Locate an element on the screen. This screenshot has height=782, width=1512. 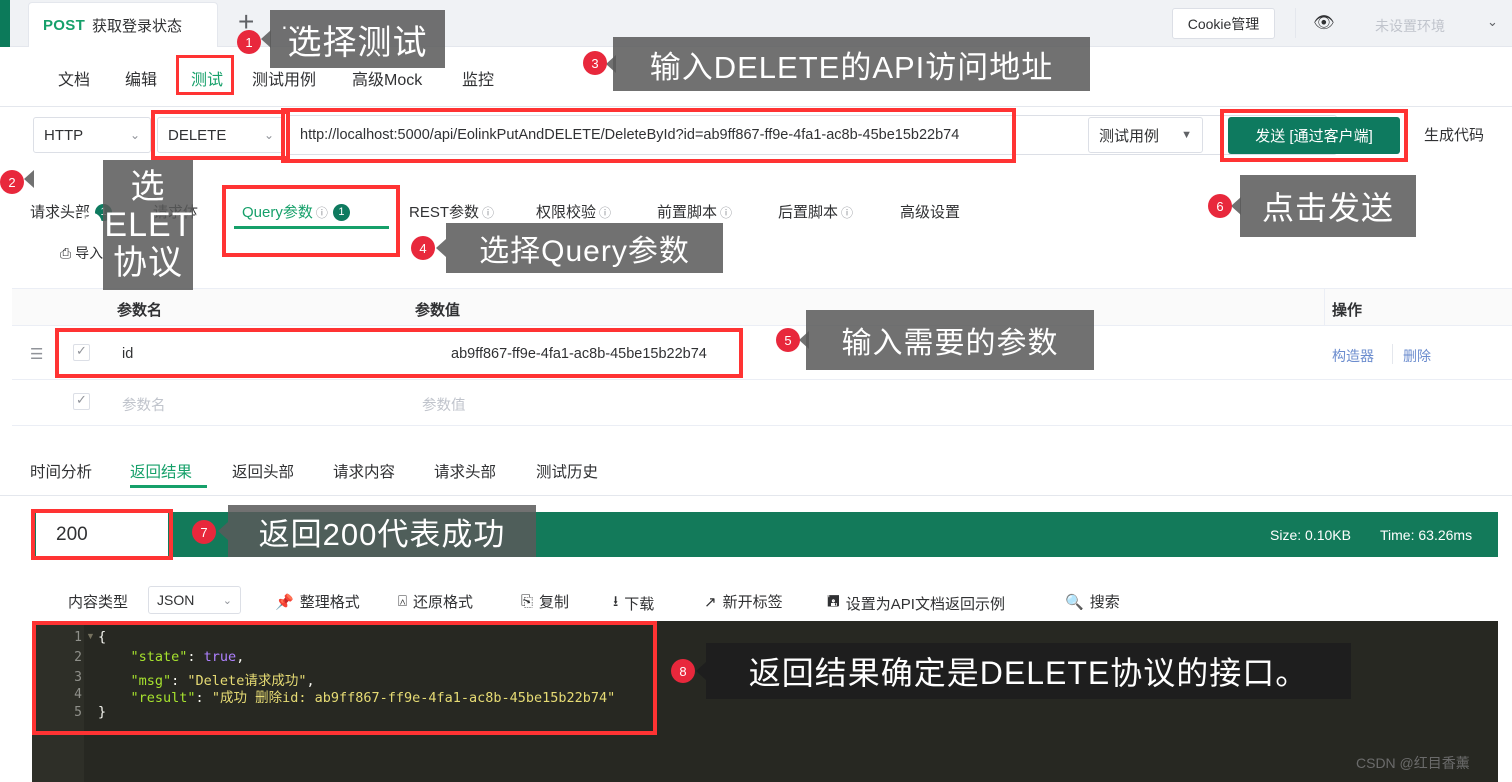
callout-4: 选择Query参数 is located at coordinates (584, 248).